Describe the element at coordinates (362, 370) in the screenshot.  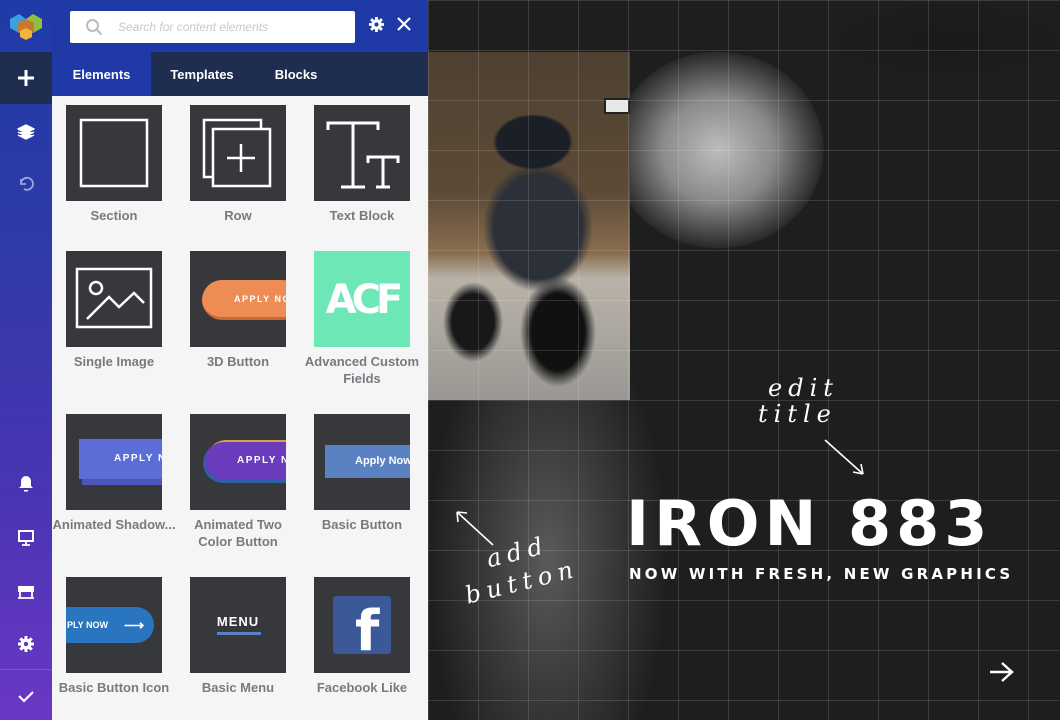
I see `element-label: Advanced Custom Fields` at that location.